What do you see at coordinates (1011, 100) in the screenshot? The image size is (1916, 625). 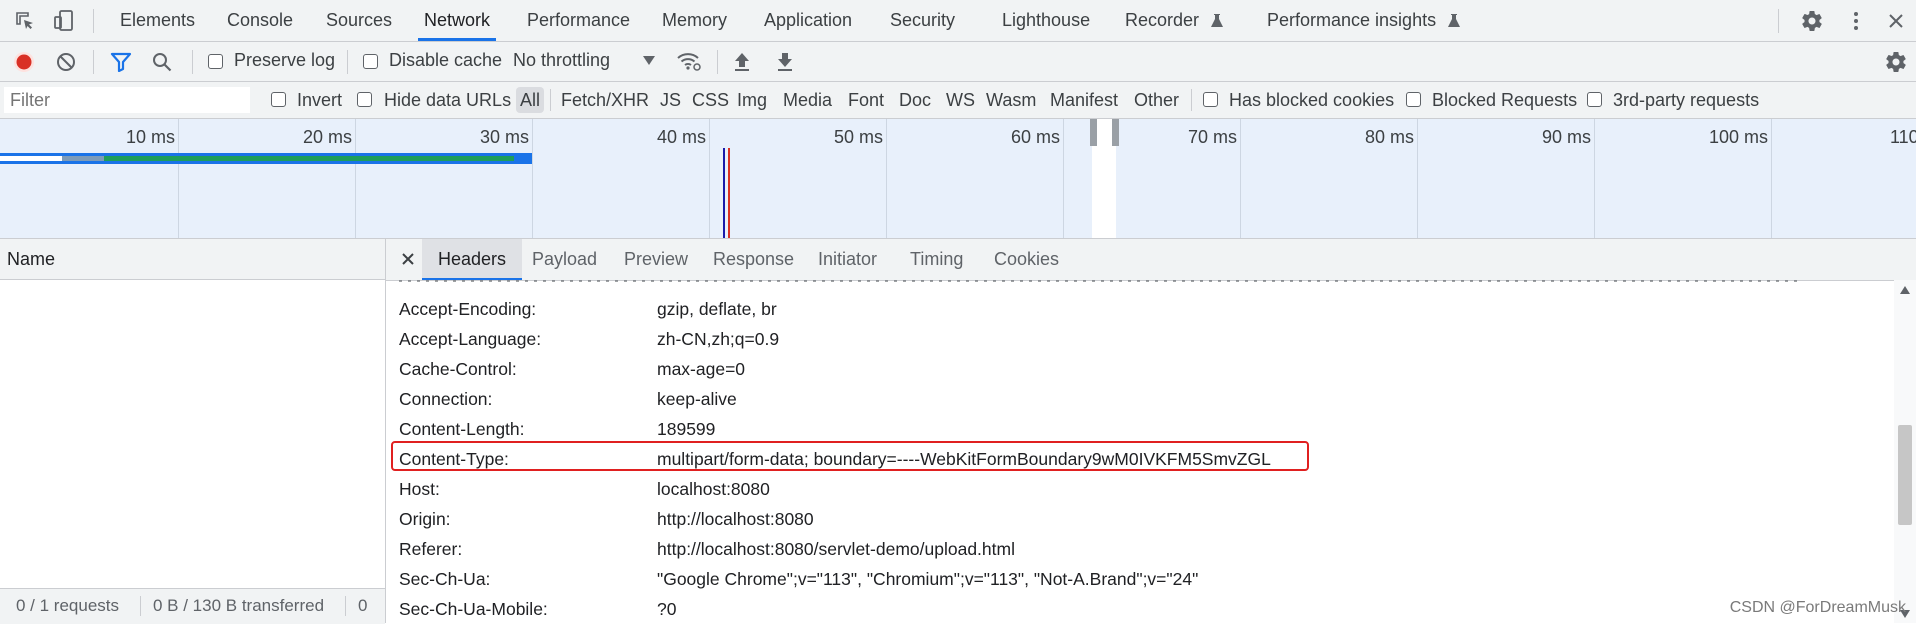 I see `type-filter-wasm: Wasm` at bounding box center [1011, 100].